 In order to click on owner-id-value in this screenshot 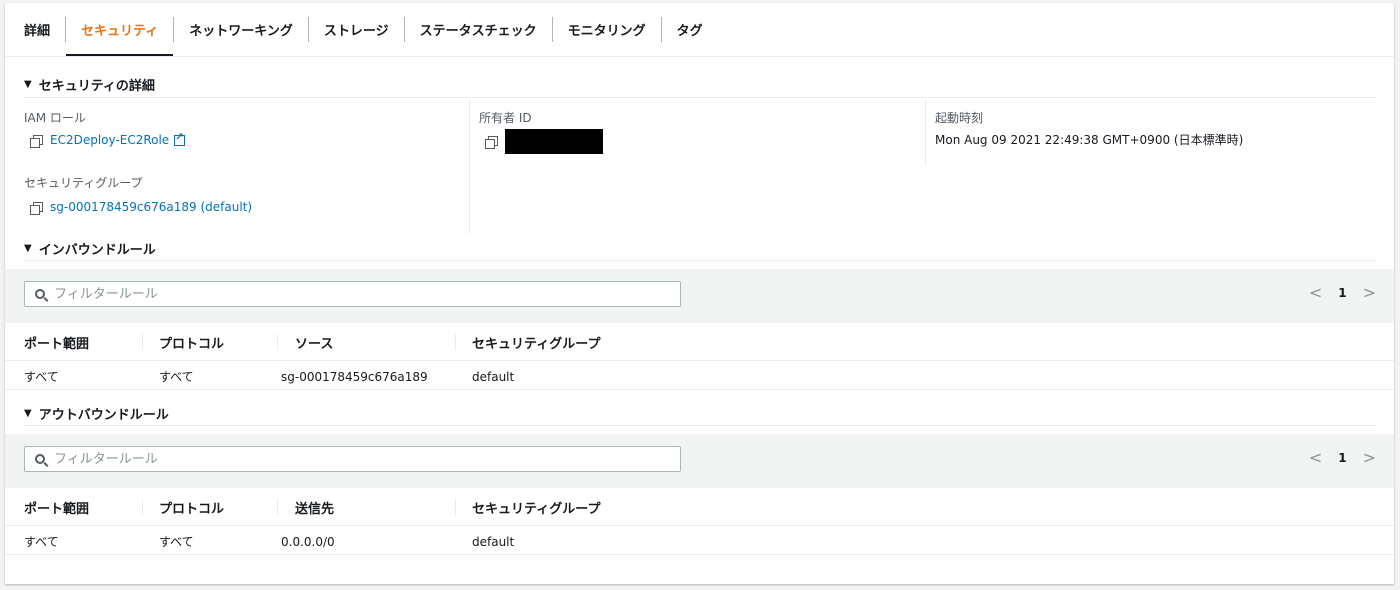, I will do `click(544, 141)`.